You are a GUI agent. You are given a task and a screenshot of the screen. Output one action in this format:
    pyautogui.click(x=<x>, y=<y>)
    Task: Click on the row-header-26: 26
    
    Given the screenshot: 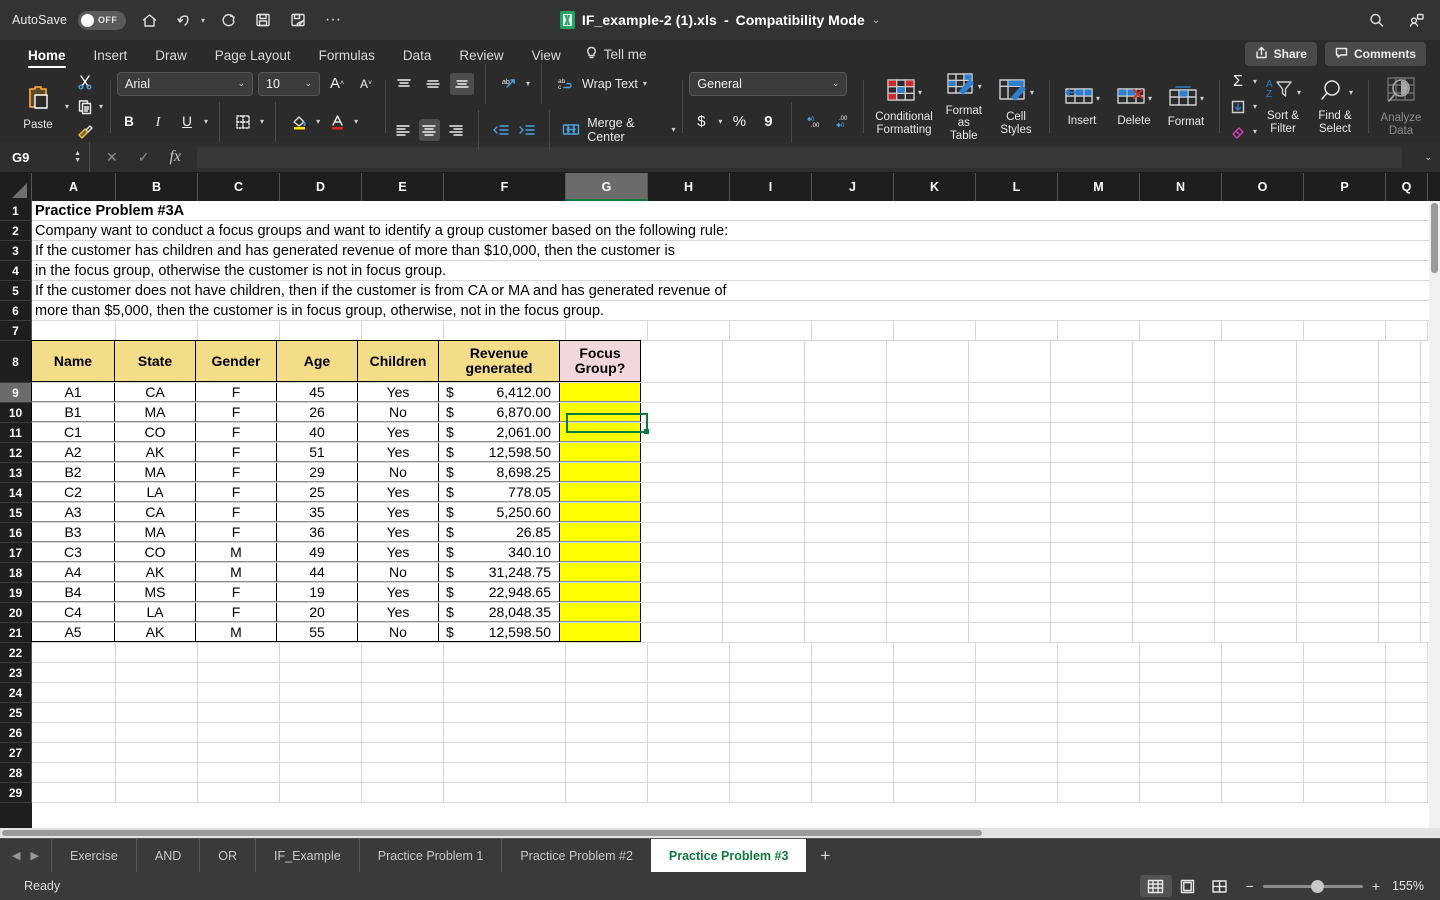 What is the action you would take?
    pyautogui.click(x=16, y=733)
    